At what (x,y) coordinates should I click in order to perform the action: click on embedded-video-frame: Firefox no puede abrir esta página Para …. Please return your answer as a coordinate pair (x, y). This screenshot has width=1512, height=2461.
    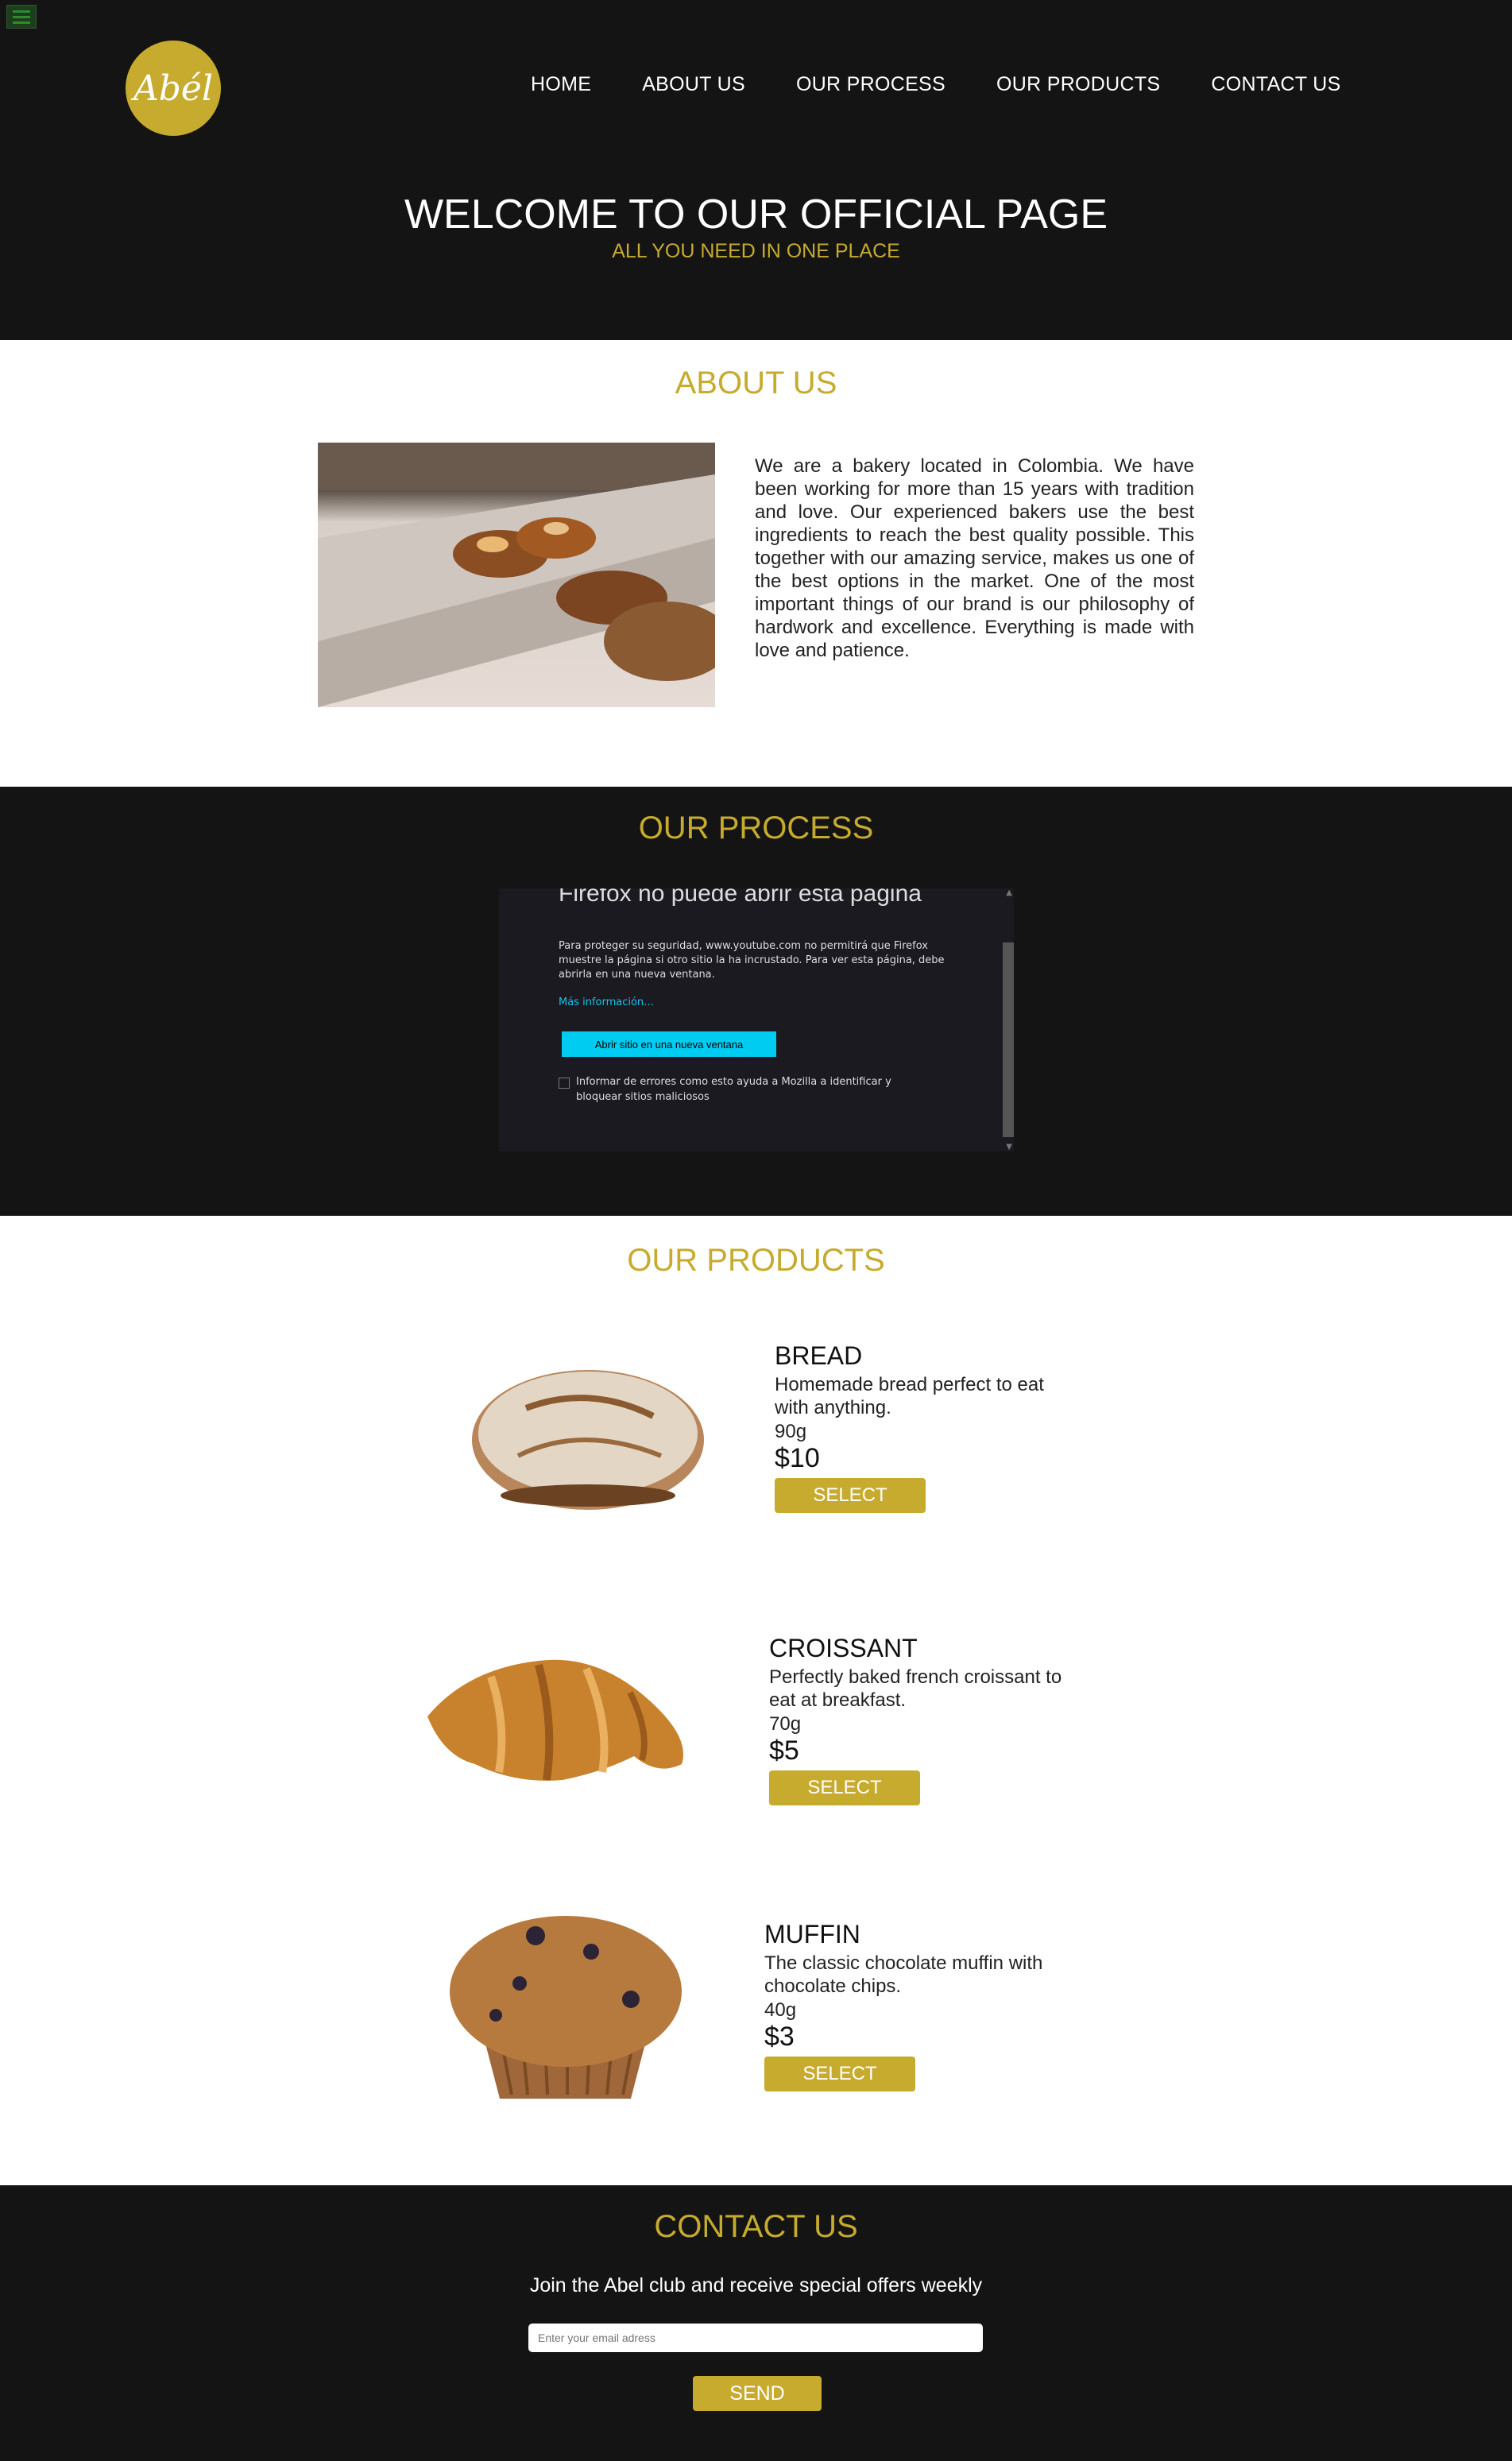
    Looking at the image, I should click on (756, 1020).